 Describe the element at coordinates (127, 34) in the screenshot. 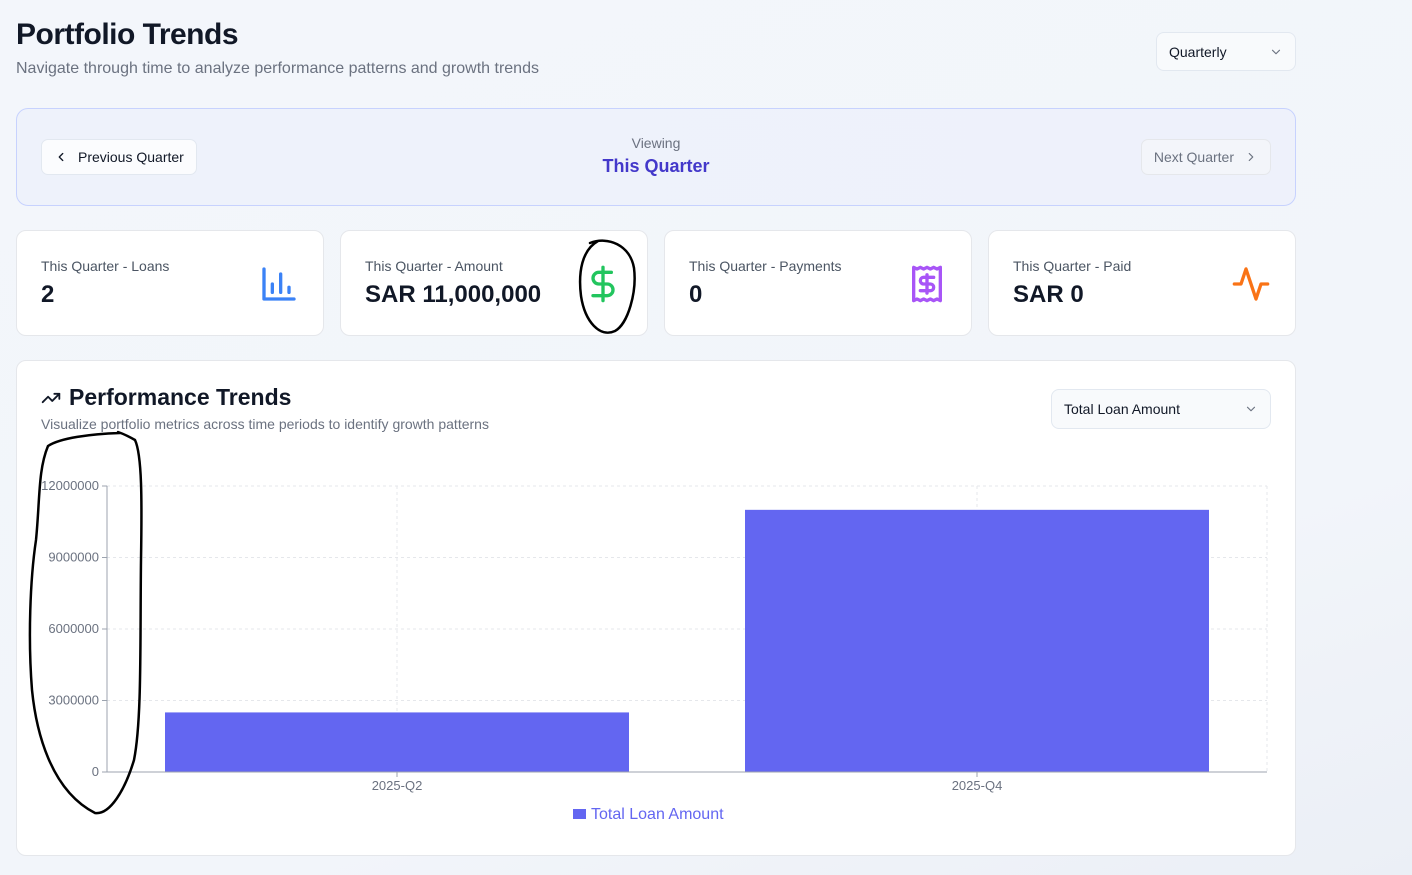

I see `page-title: Portfolio Trends` at that location.